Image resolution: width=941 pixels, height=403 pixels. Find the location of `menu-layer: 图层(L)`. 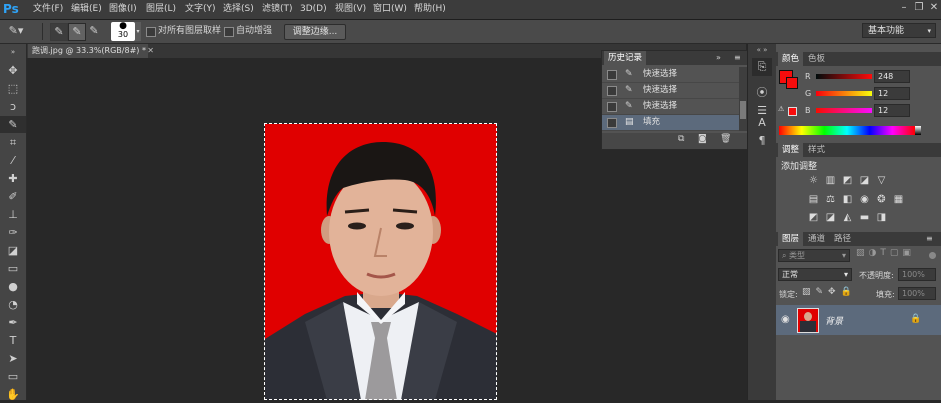

menu-layer: 图层(L) is located at coordinates (161, 9).